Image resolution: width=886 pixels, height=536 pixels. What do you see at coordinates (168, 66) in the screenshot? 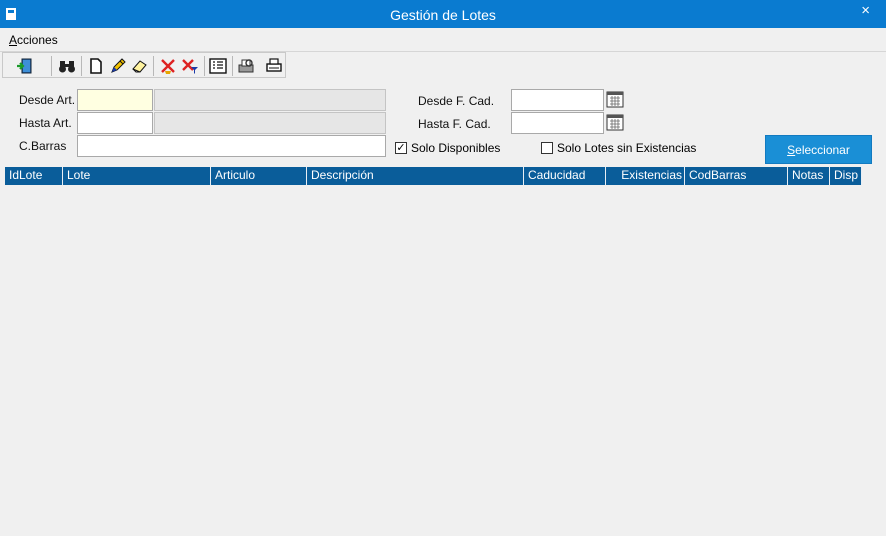
I see `delete-icon` at bounding box center [168, 66].